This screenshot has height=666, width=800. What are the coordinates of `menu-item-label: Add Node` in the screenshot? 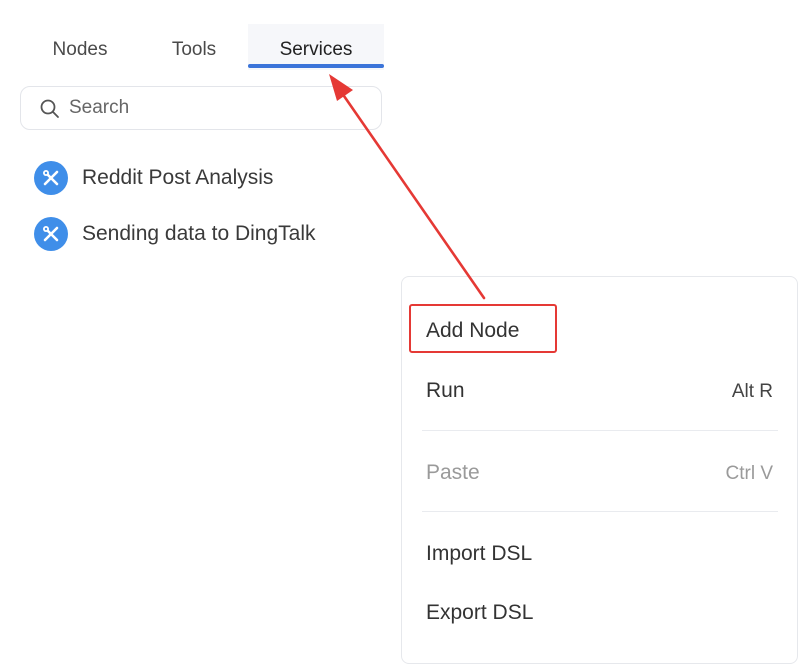 It's located at (473, 330).